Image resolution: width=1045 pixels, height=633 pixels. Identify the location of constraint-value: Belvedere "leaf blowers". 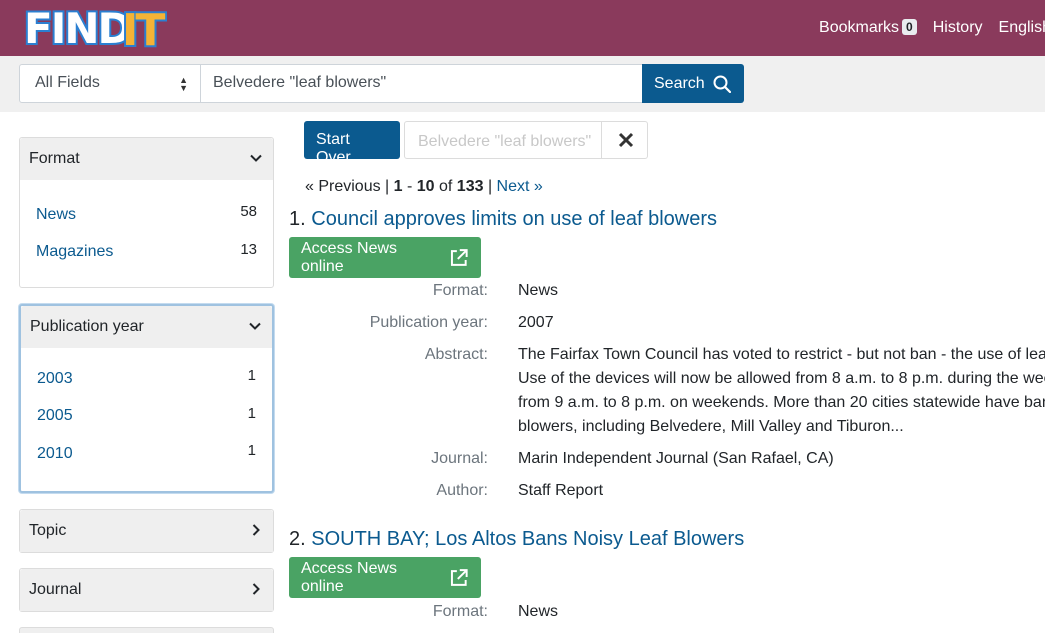
(505, 141).